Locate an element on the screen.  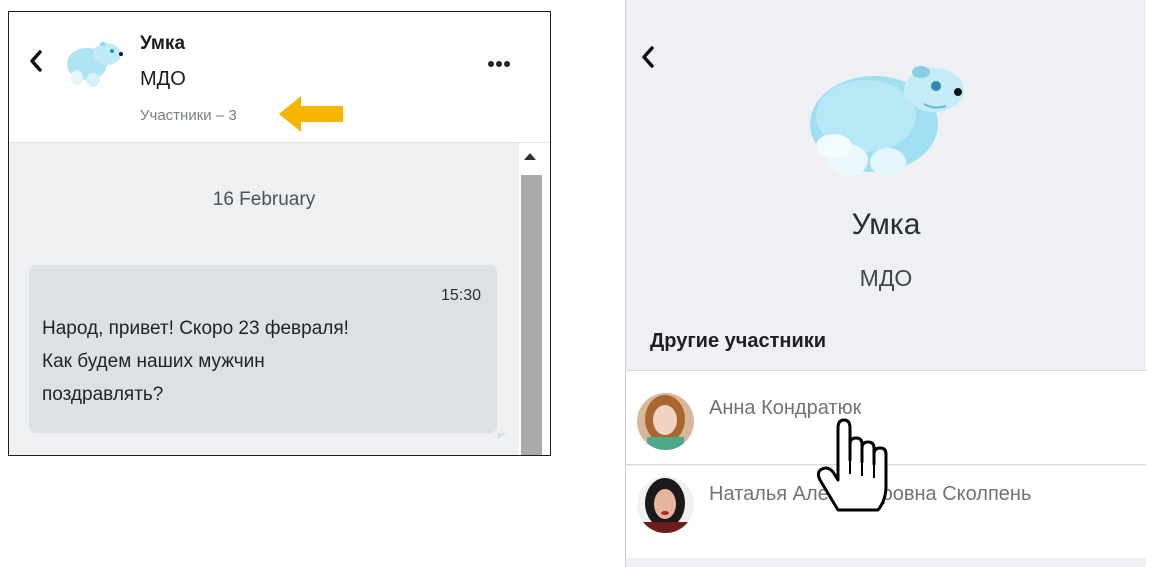
group-title: Умка is located at coordinates (886, 224).